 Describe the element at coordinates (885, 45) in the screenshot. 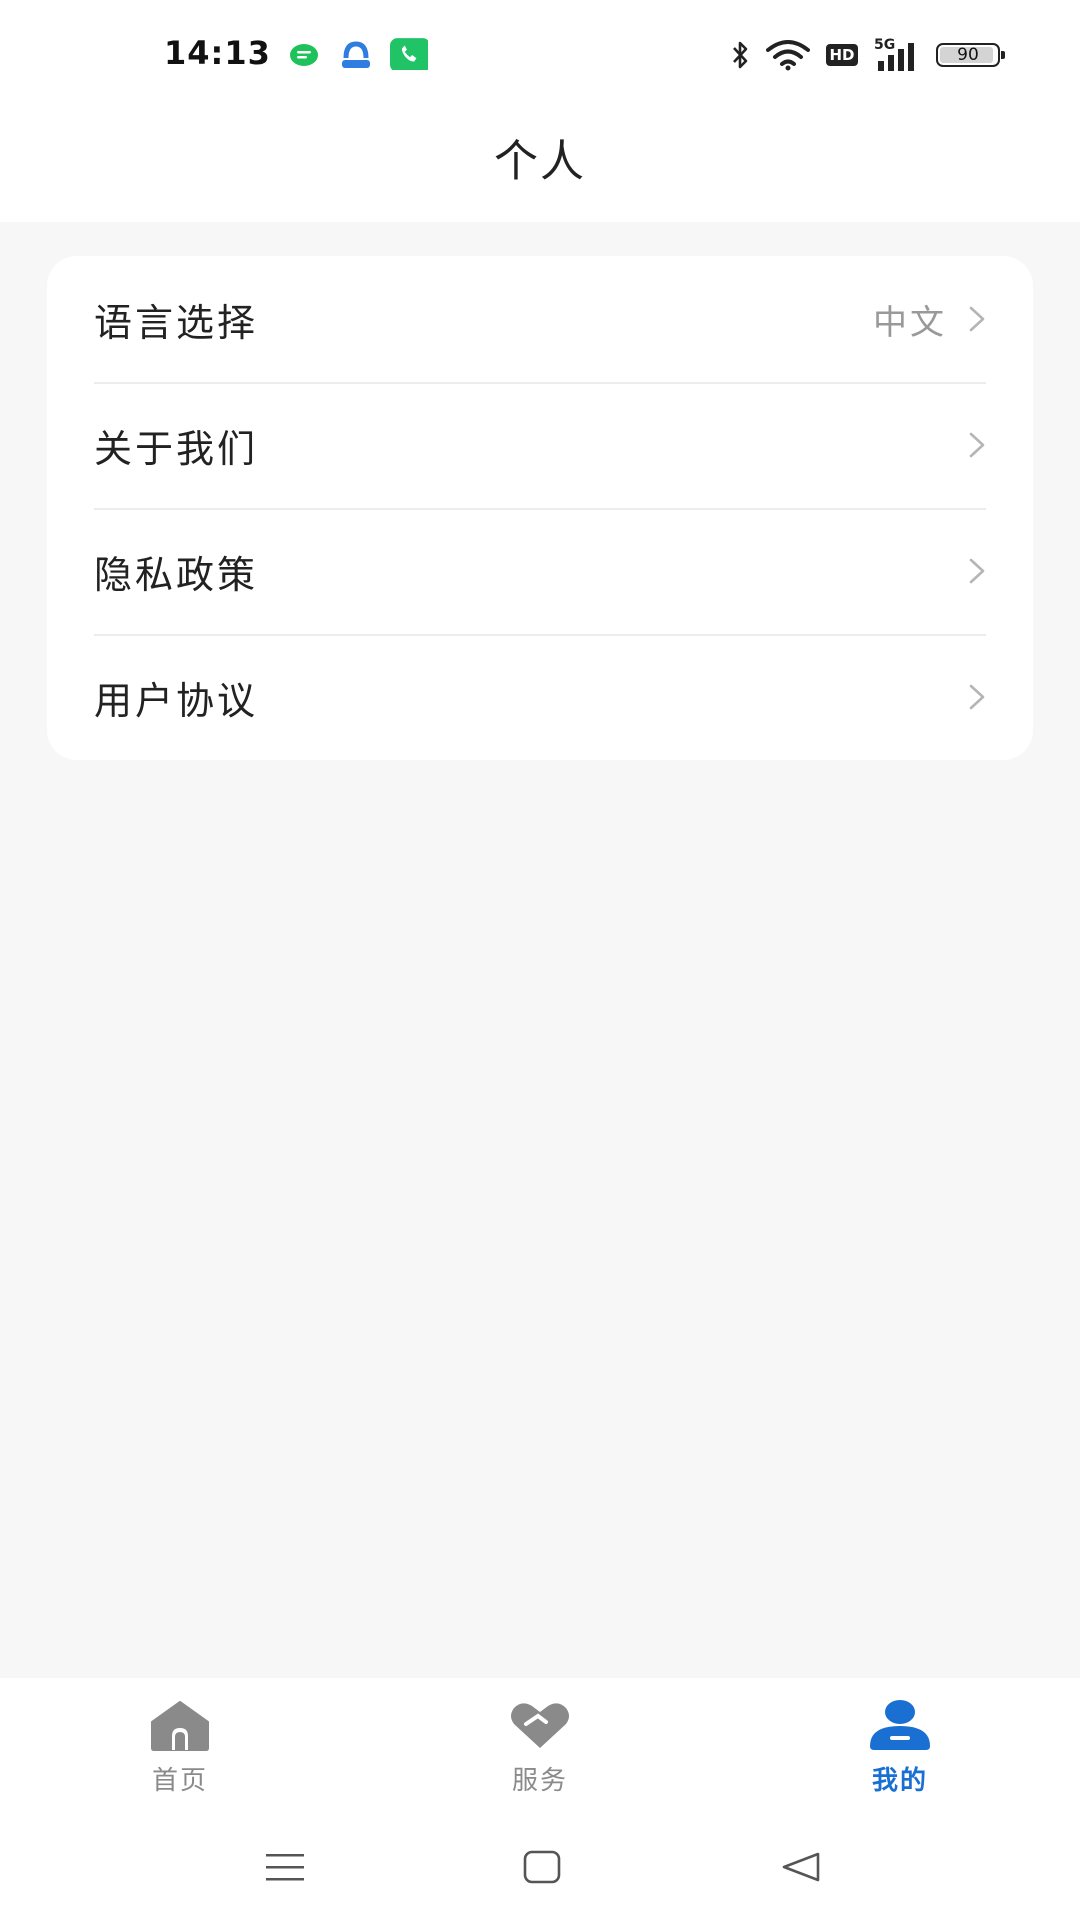

I see `network-label: 5G` at that location.